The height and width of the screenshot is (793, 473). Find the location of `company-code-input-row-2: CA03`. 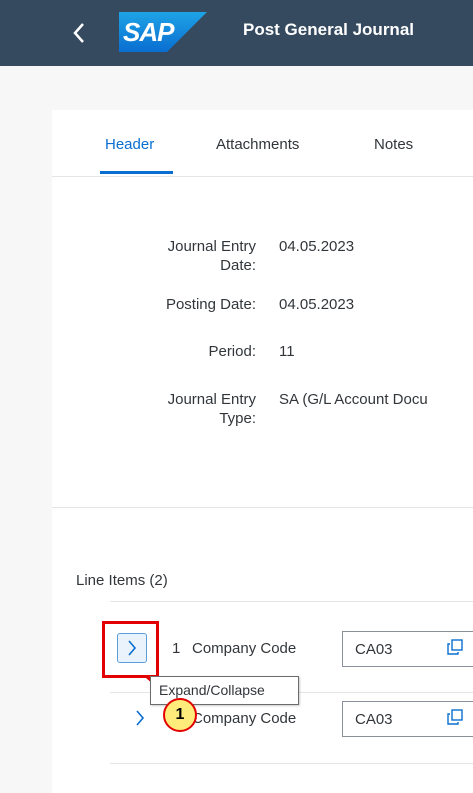

company-code-input-row-2: CA03 is located at coordinates (407, 719).